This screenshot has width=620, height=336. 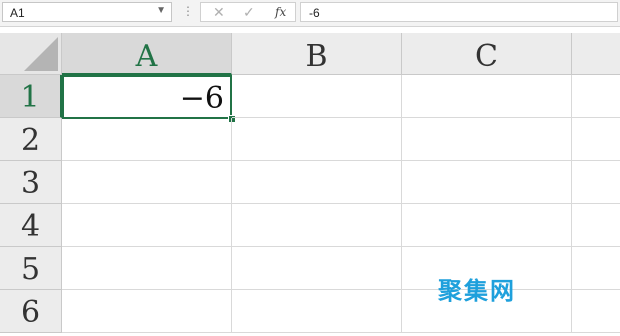 What do you see at coordinates (487, 225) in the screenshot?
I see `cell-c4` at bounding box center [487, 225].